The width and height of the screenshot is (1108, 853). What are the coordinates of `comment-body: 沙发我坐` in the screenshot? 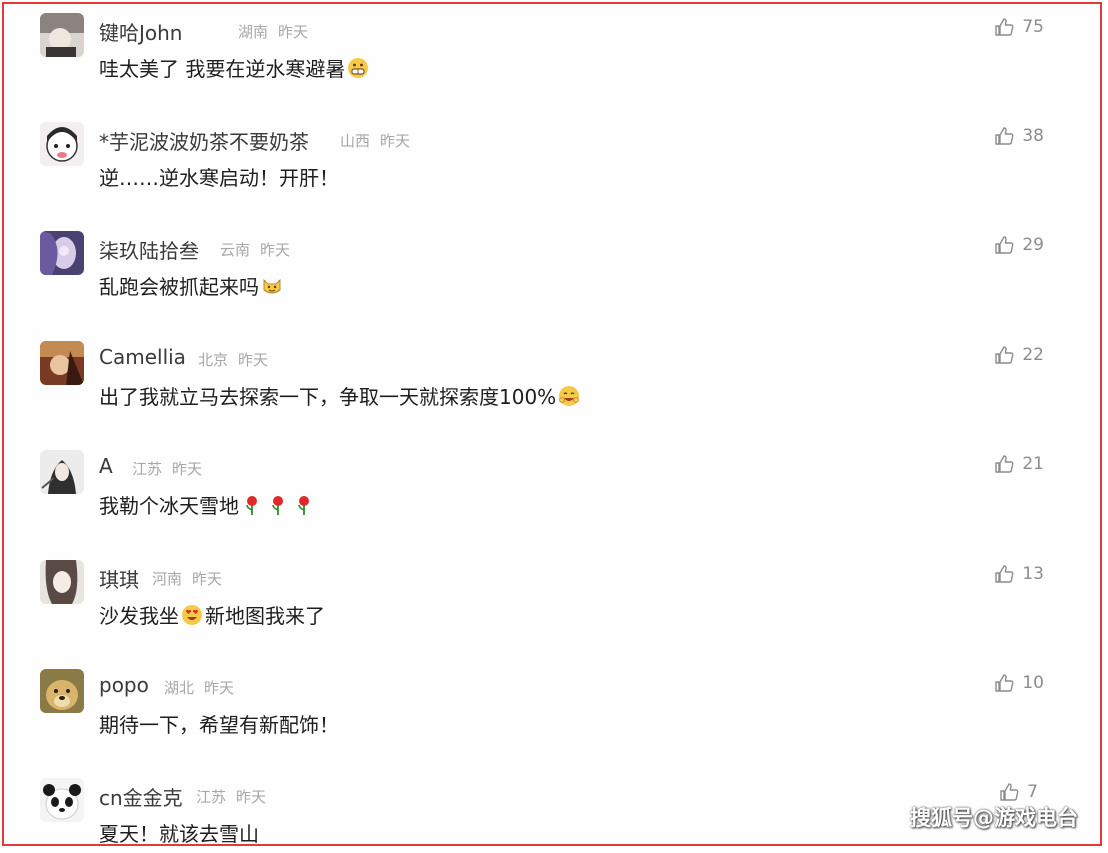 It's located at (139, 616).